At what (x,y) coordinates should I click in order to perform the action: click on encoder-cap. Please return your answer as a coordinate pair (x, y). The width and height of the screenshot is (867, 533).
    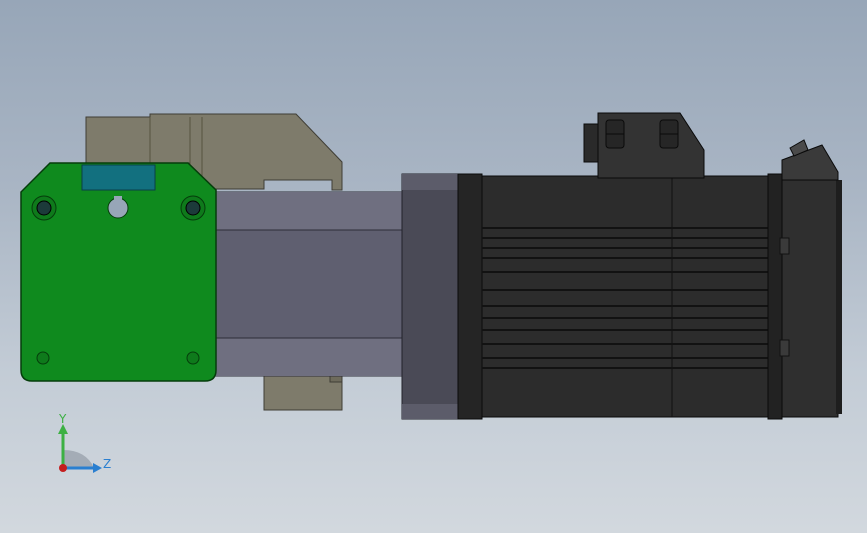
    Looking at the image, I should click on (810, 160).